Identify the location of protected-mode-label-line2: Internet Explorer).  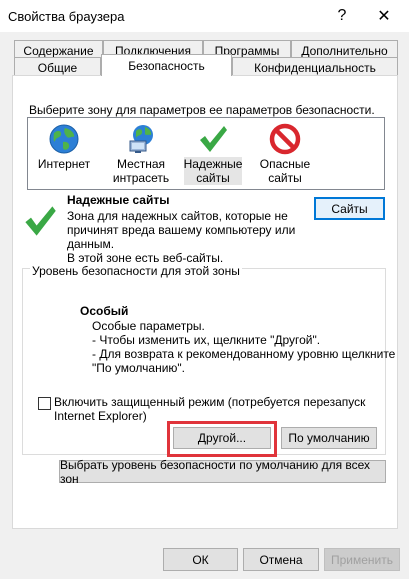
(100, 416).